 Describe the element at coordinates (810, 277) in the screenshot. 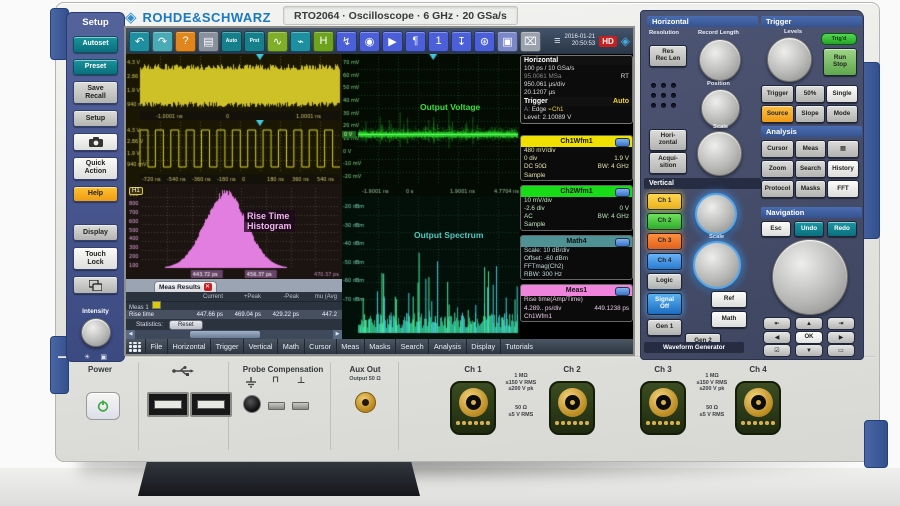

I see `navigation-knob` at that location.